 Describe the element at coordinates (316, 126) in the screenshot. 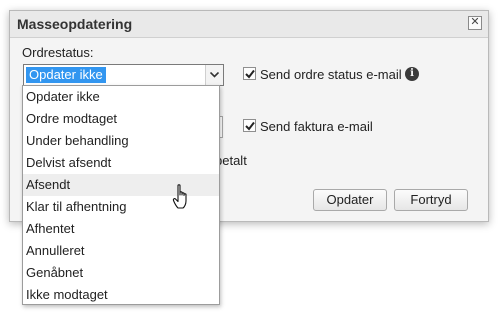

I see `send-invoice-email-label: Send faktura e-mail` at that location.